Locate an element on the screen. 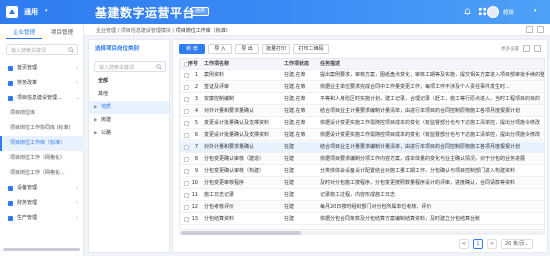 This screenshot has height=256, width=550. print-qrcode-button: 打印二维码 is located at coordinates (311, 49).